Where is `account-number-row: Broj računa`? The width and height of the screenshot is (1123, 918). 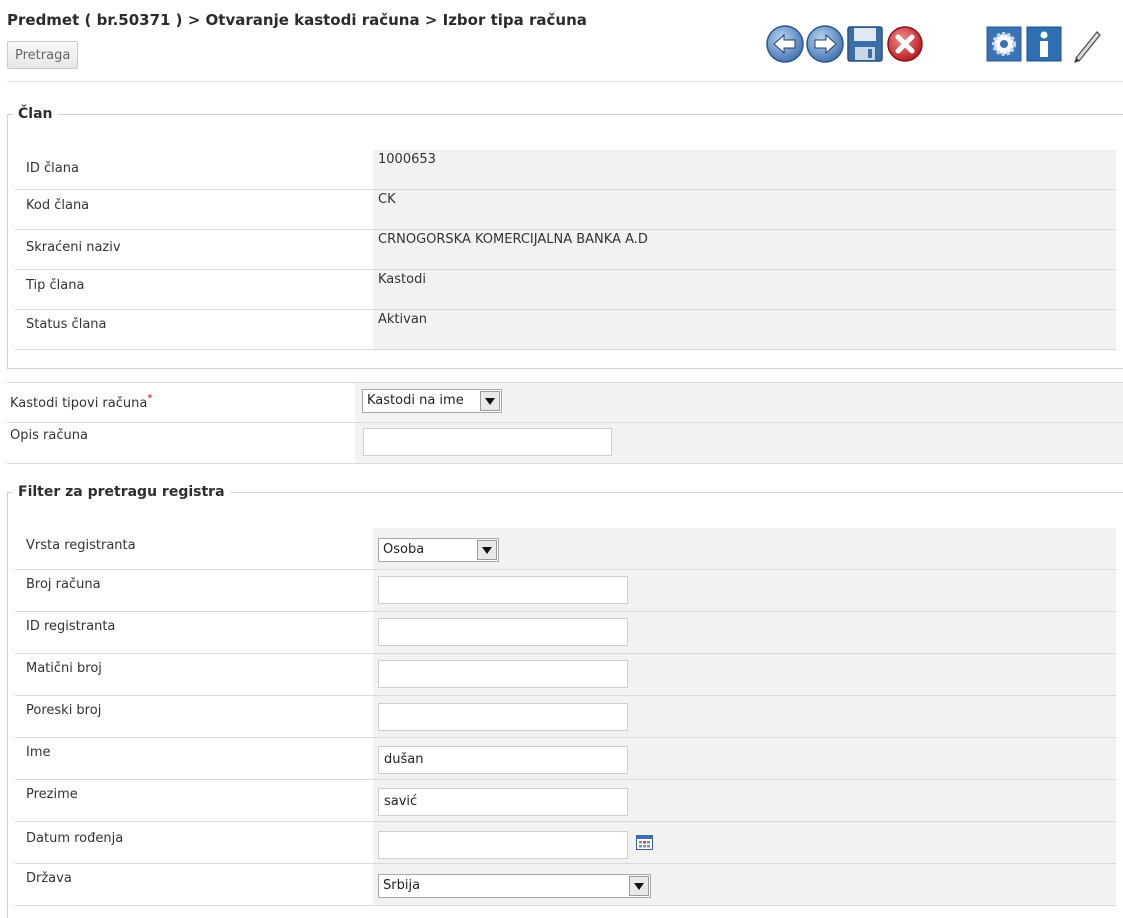 account-number-row: Broj računa is located at coordinates (565, 591).